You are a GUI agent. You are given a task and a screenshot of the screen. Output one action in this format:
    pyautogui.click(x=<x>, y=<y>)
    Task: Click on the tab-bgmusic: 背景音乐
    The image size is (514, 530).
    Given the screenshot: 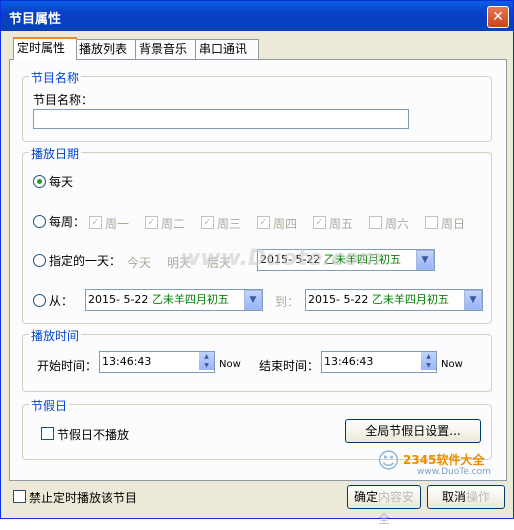 What is the action you would take?
    pyautogui.click(x=167, y=49)
    